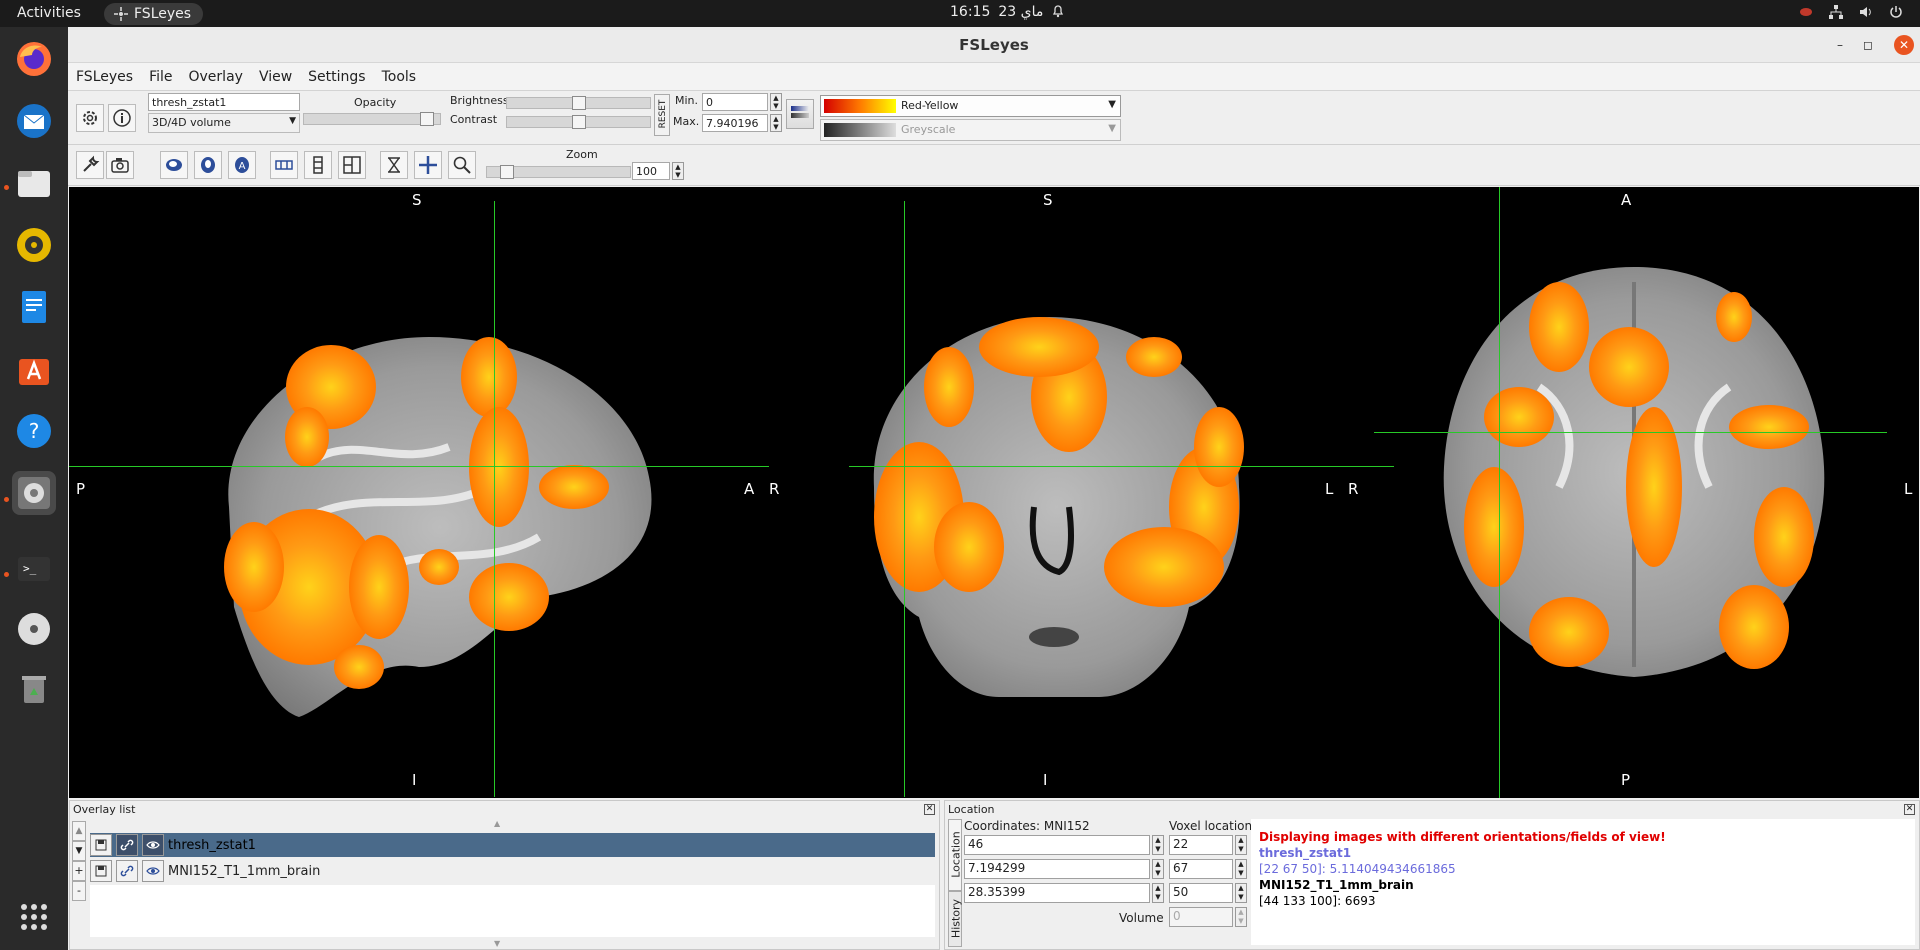  I want to click on brain-tray-icon, so click(1806, 12).